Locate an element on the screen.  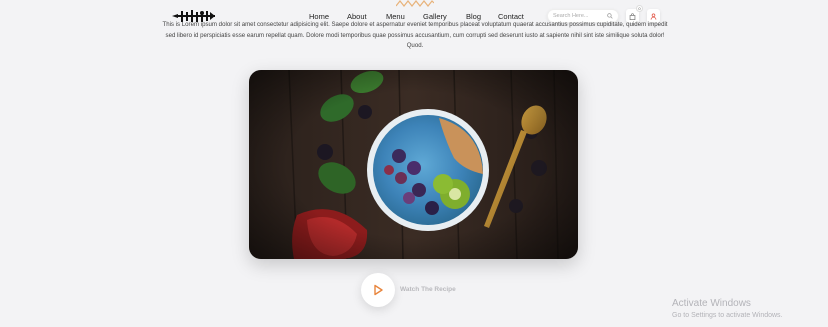
play-button is located at coordinates (378, 290).